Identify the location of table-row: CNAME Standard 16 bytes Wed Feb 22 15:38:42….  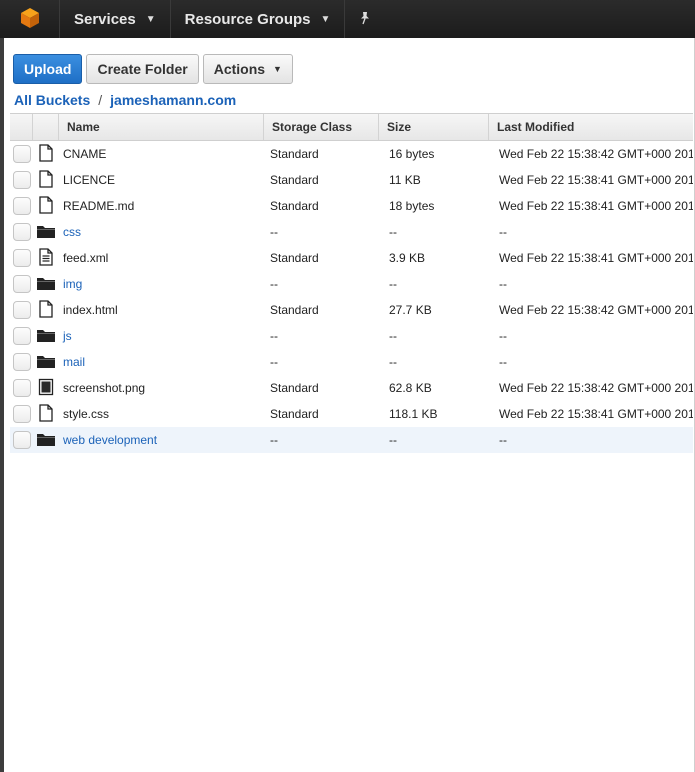
(351, 154).